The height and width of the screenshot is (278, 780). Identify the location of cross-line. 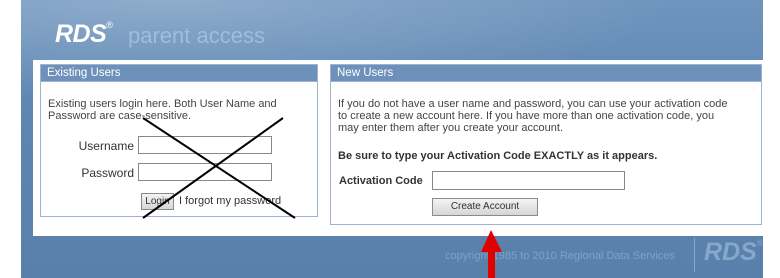
(219, 168).